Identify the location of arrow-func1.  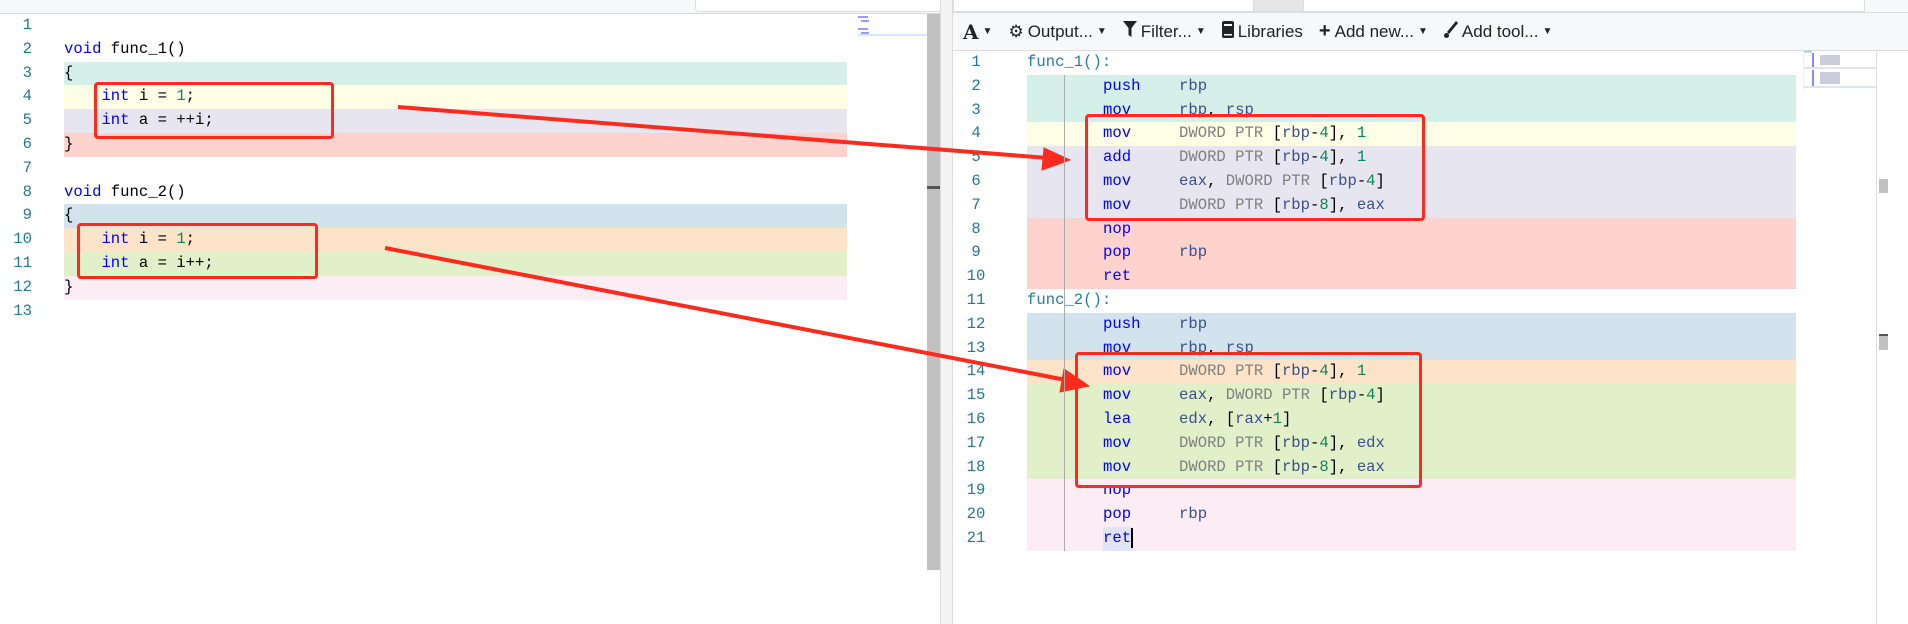
(734, 138).